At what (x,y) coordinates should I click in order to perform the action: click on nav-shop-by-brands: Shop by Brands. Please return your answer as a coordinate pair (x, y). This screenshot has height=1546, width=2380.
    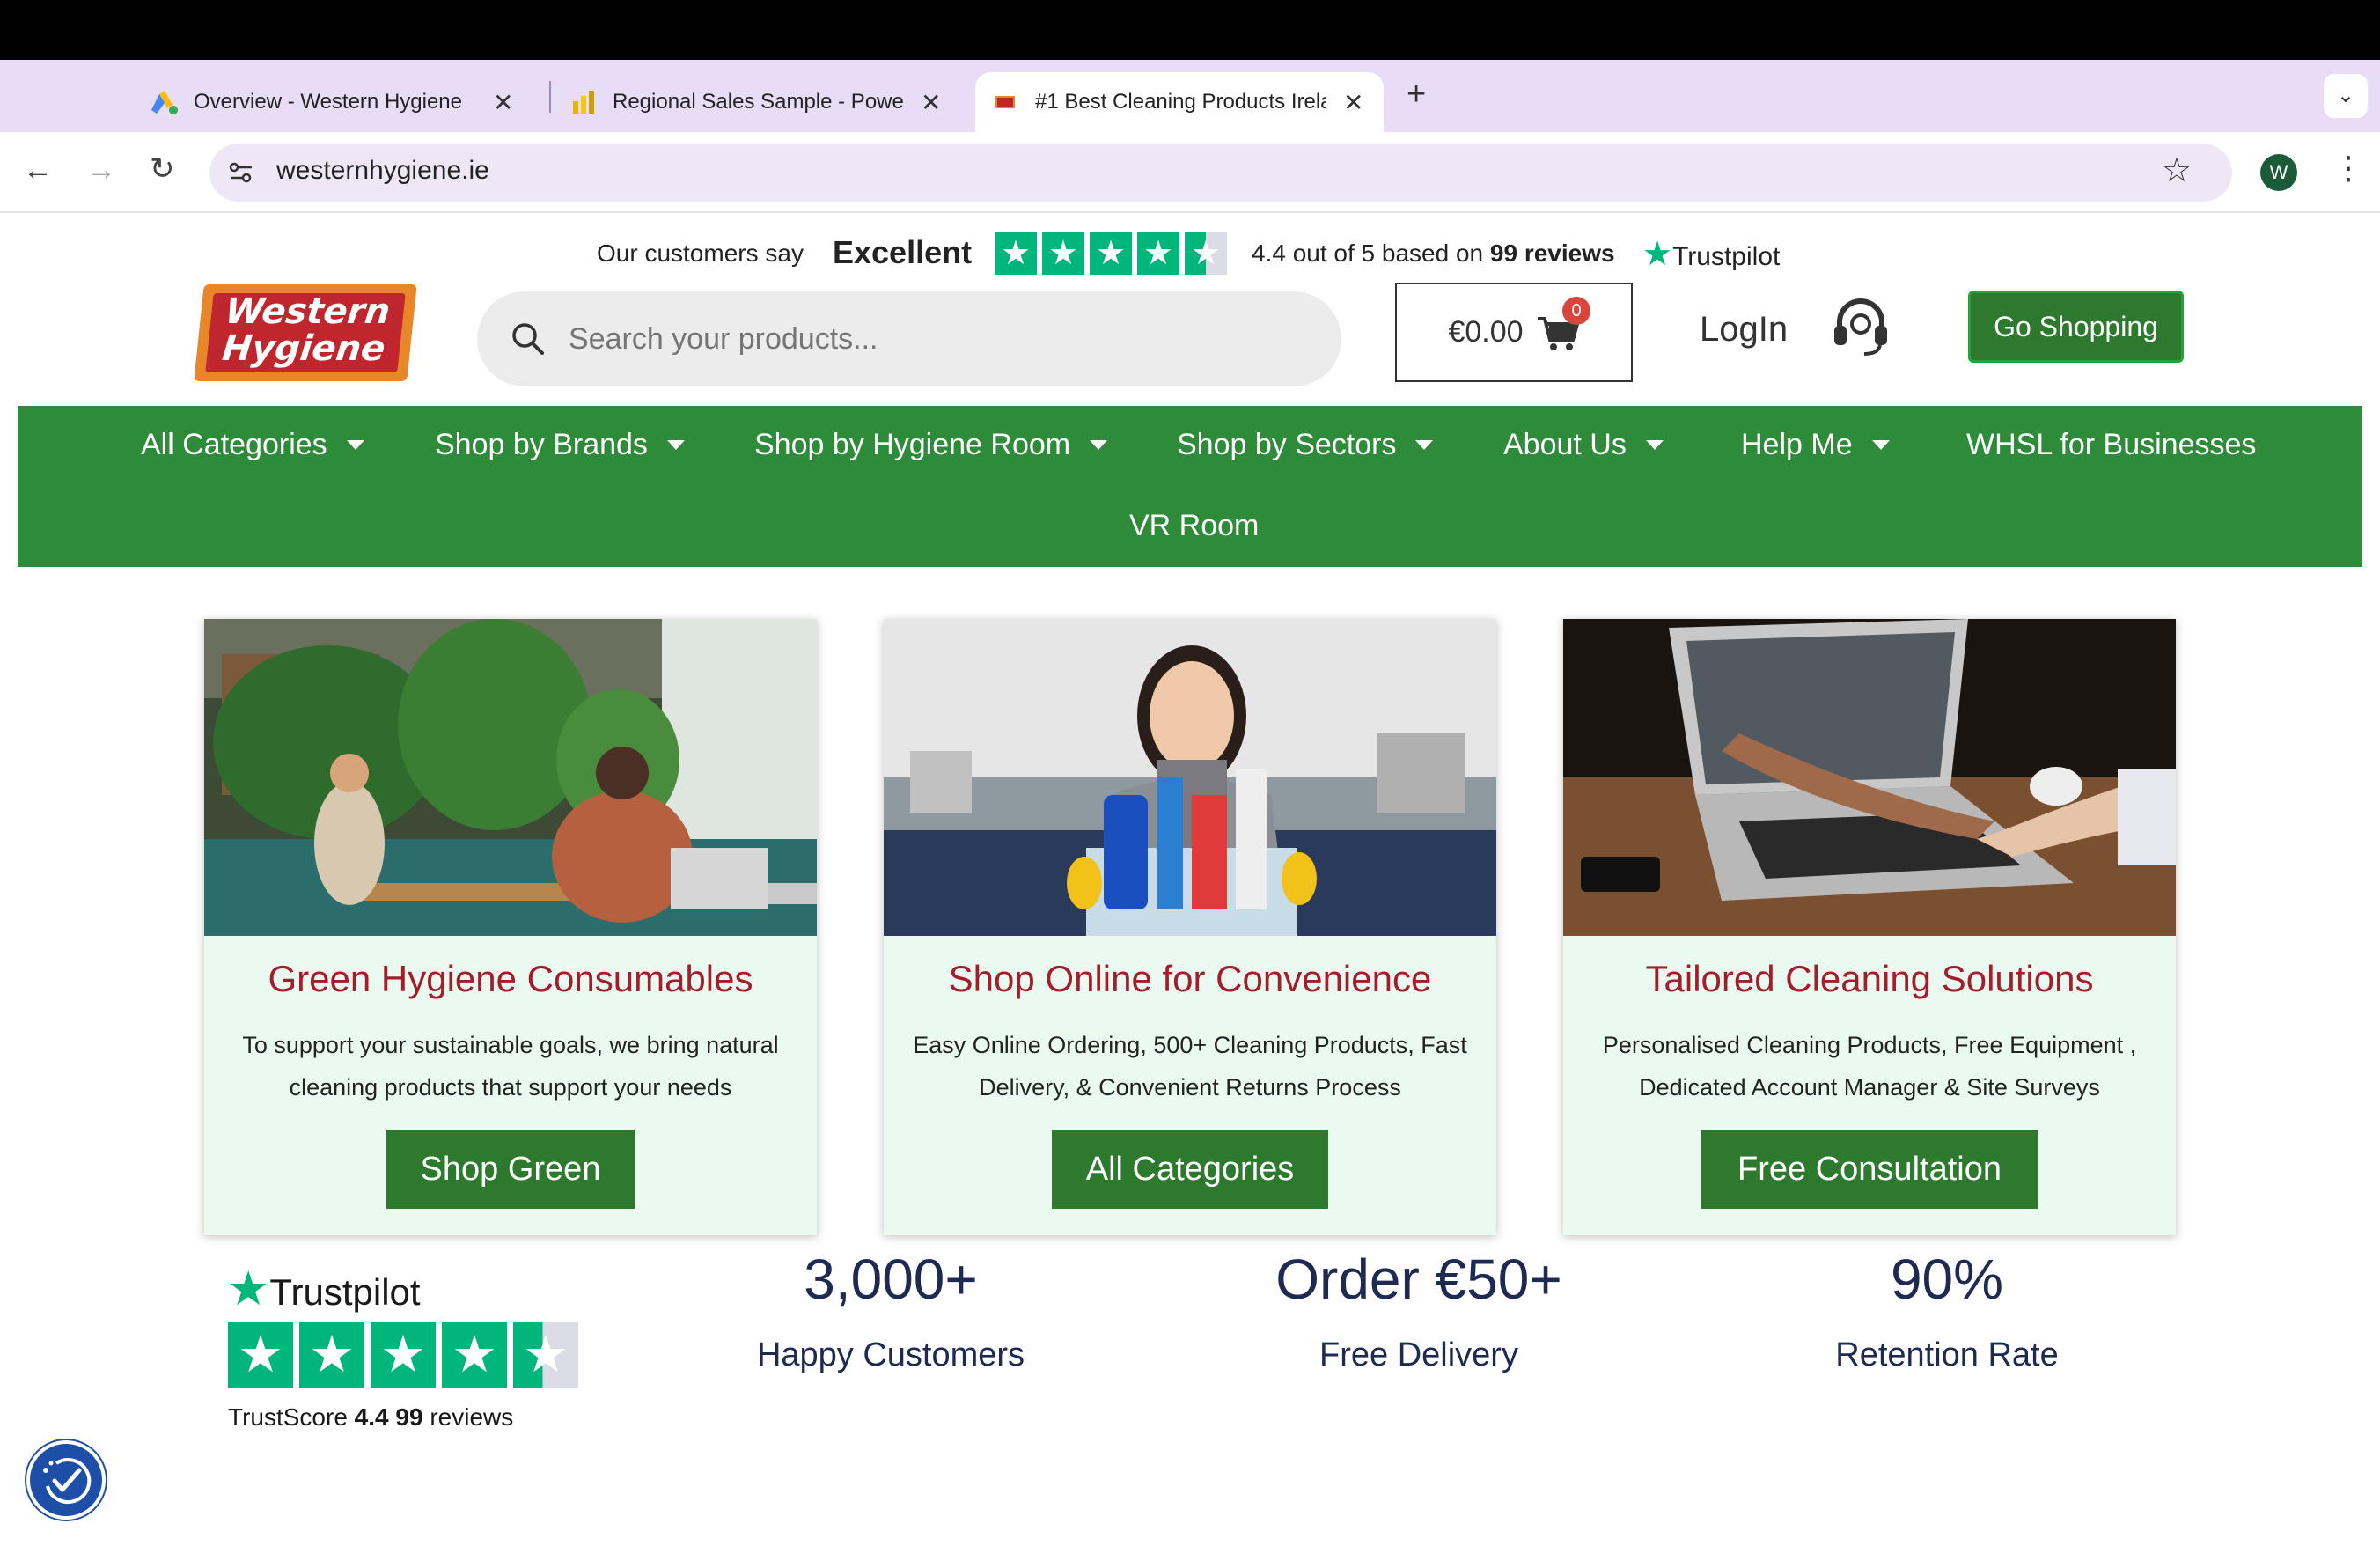
    Looking at the image, I should click on (560, 445).